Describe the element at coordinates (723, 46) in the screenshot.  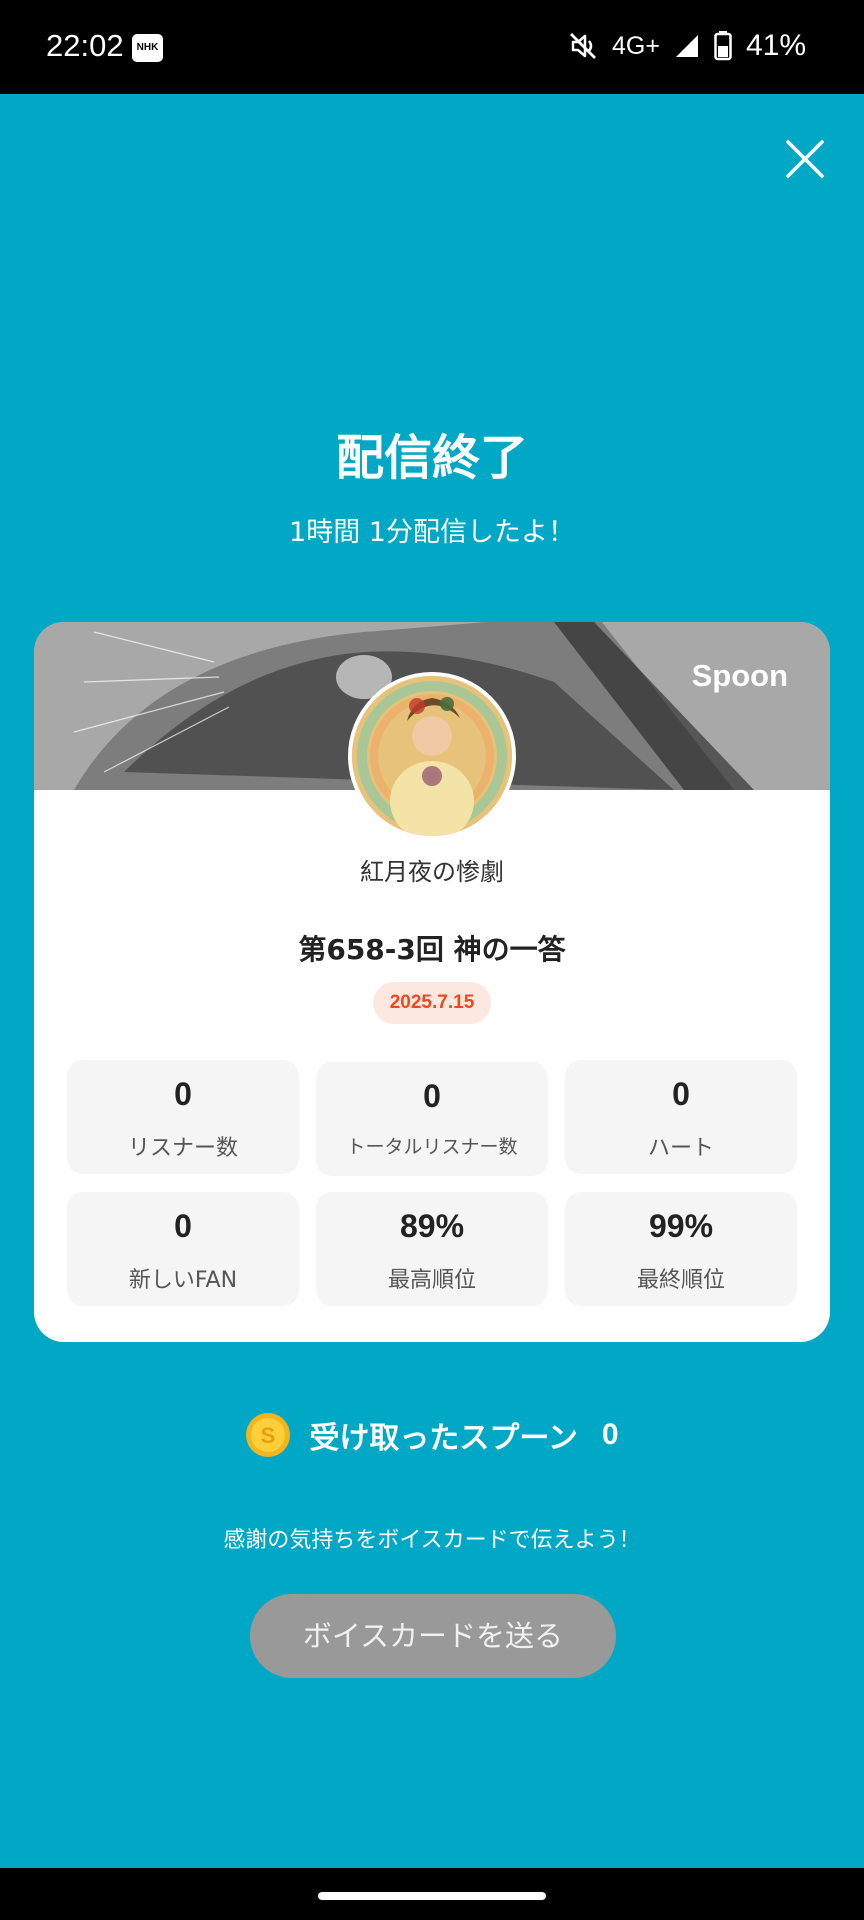
I see `battery-icon` at that location.